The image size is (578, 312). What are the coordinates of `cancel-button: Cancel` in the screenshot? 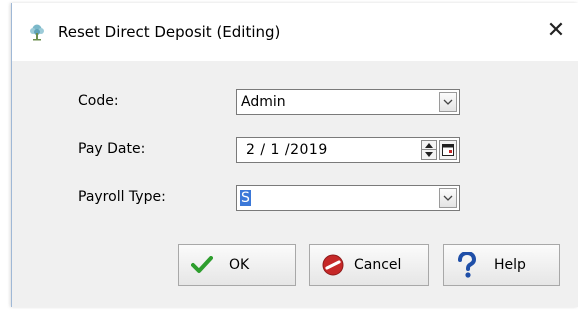 It's located at (369, 265).